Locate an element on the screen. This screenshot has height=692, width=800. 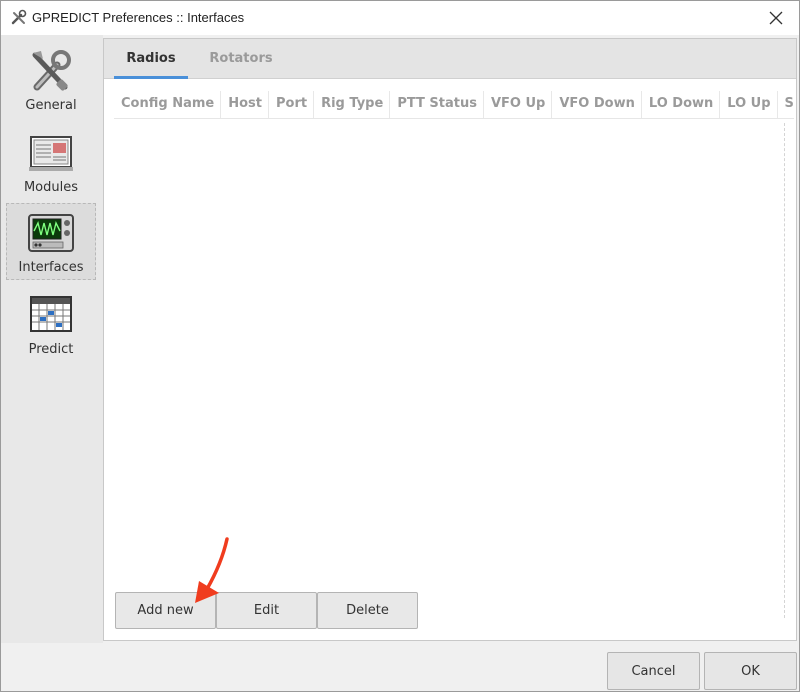
sidebar-item-label: Predict is located at coordinates (51, 349).